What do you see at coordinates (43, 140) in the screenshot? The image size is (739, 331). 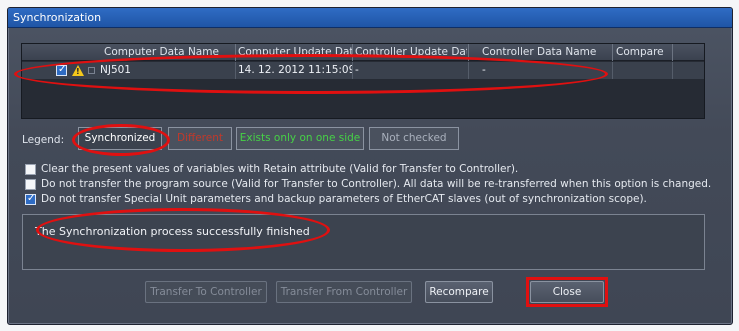 I see `legend-label: Legend:` at bounding box center [43, 140].